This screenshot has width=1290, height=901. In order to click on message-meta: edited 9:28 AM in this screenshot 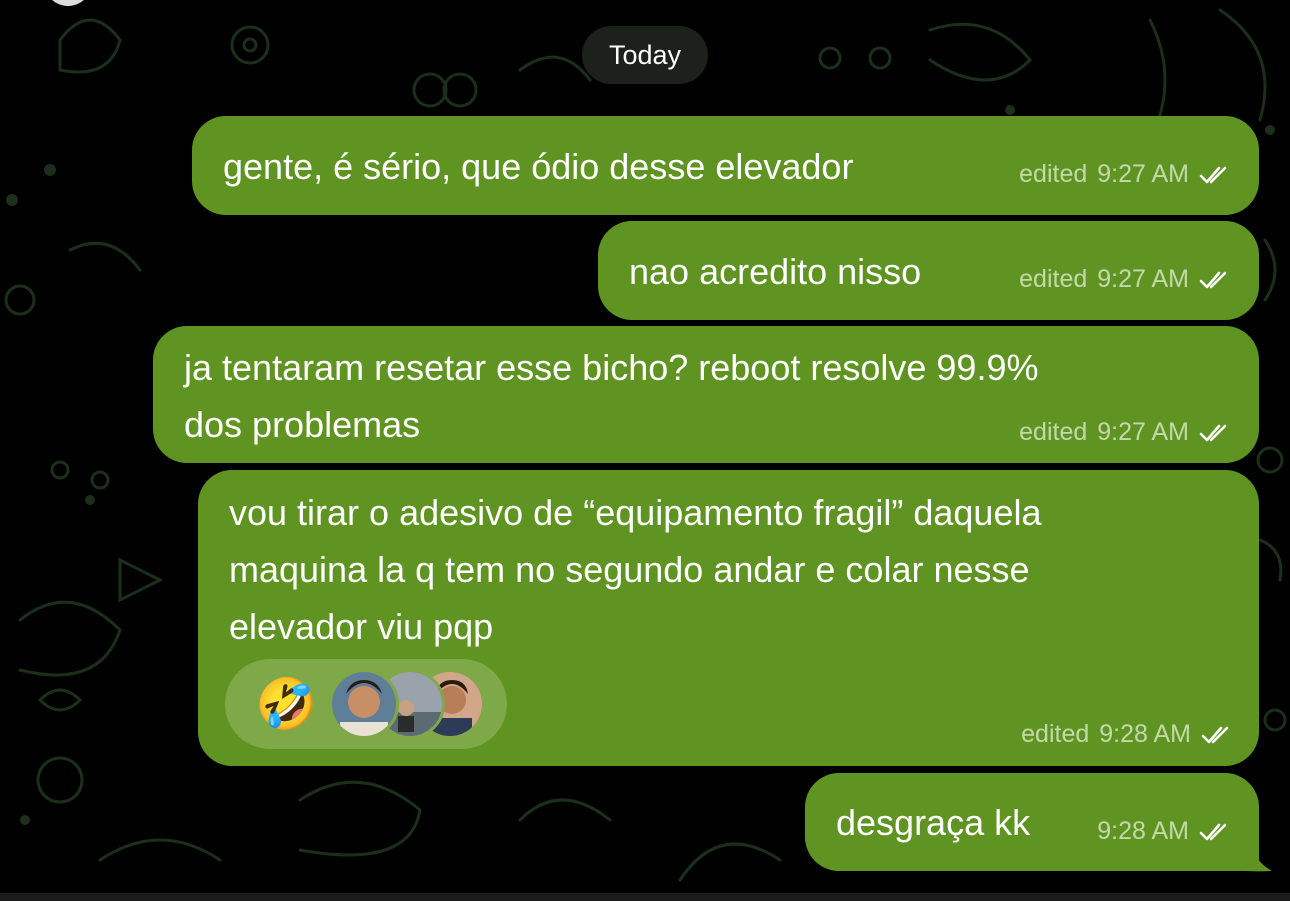, I will do `click(1127, 734)`.